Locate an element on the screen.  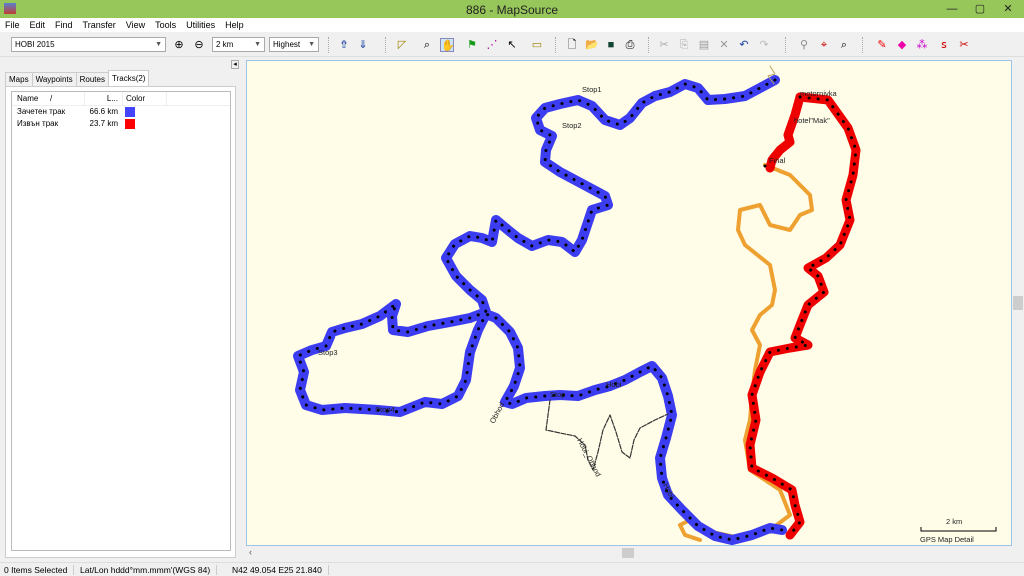
menu-file: File is located at coordinates (12, 25).